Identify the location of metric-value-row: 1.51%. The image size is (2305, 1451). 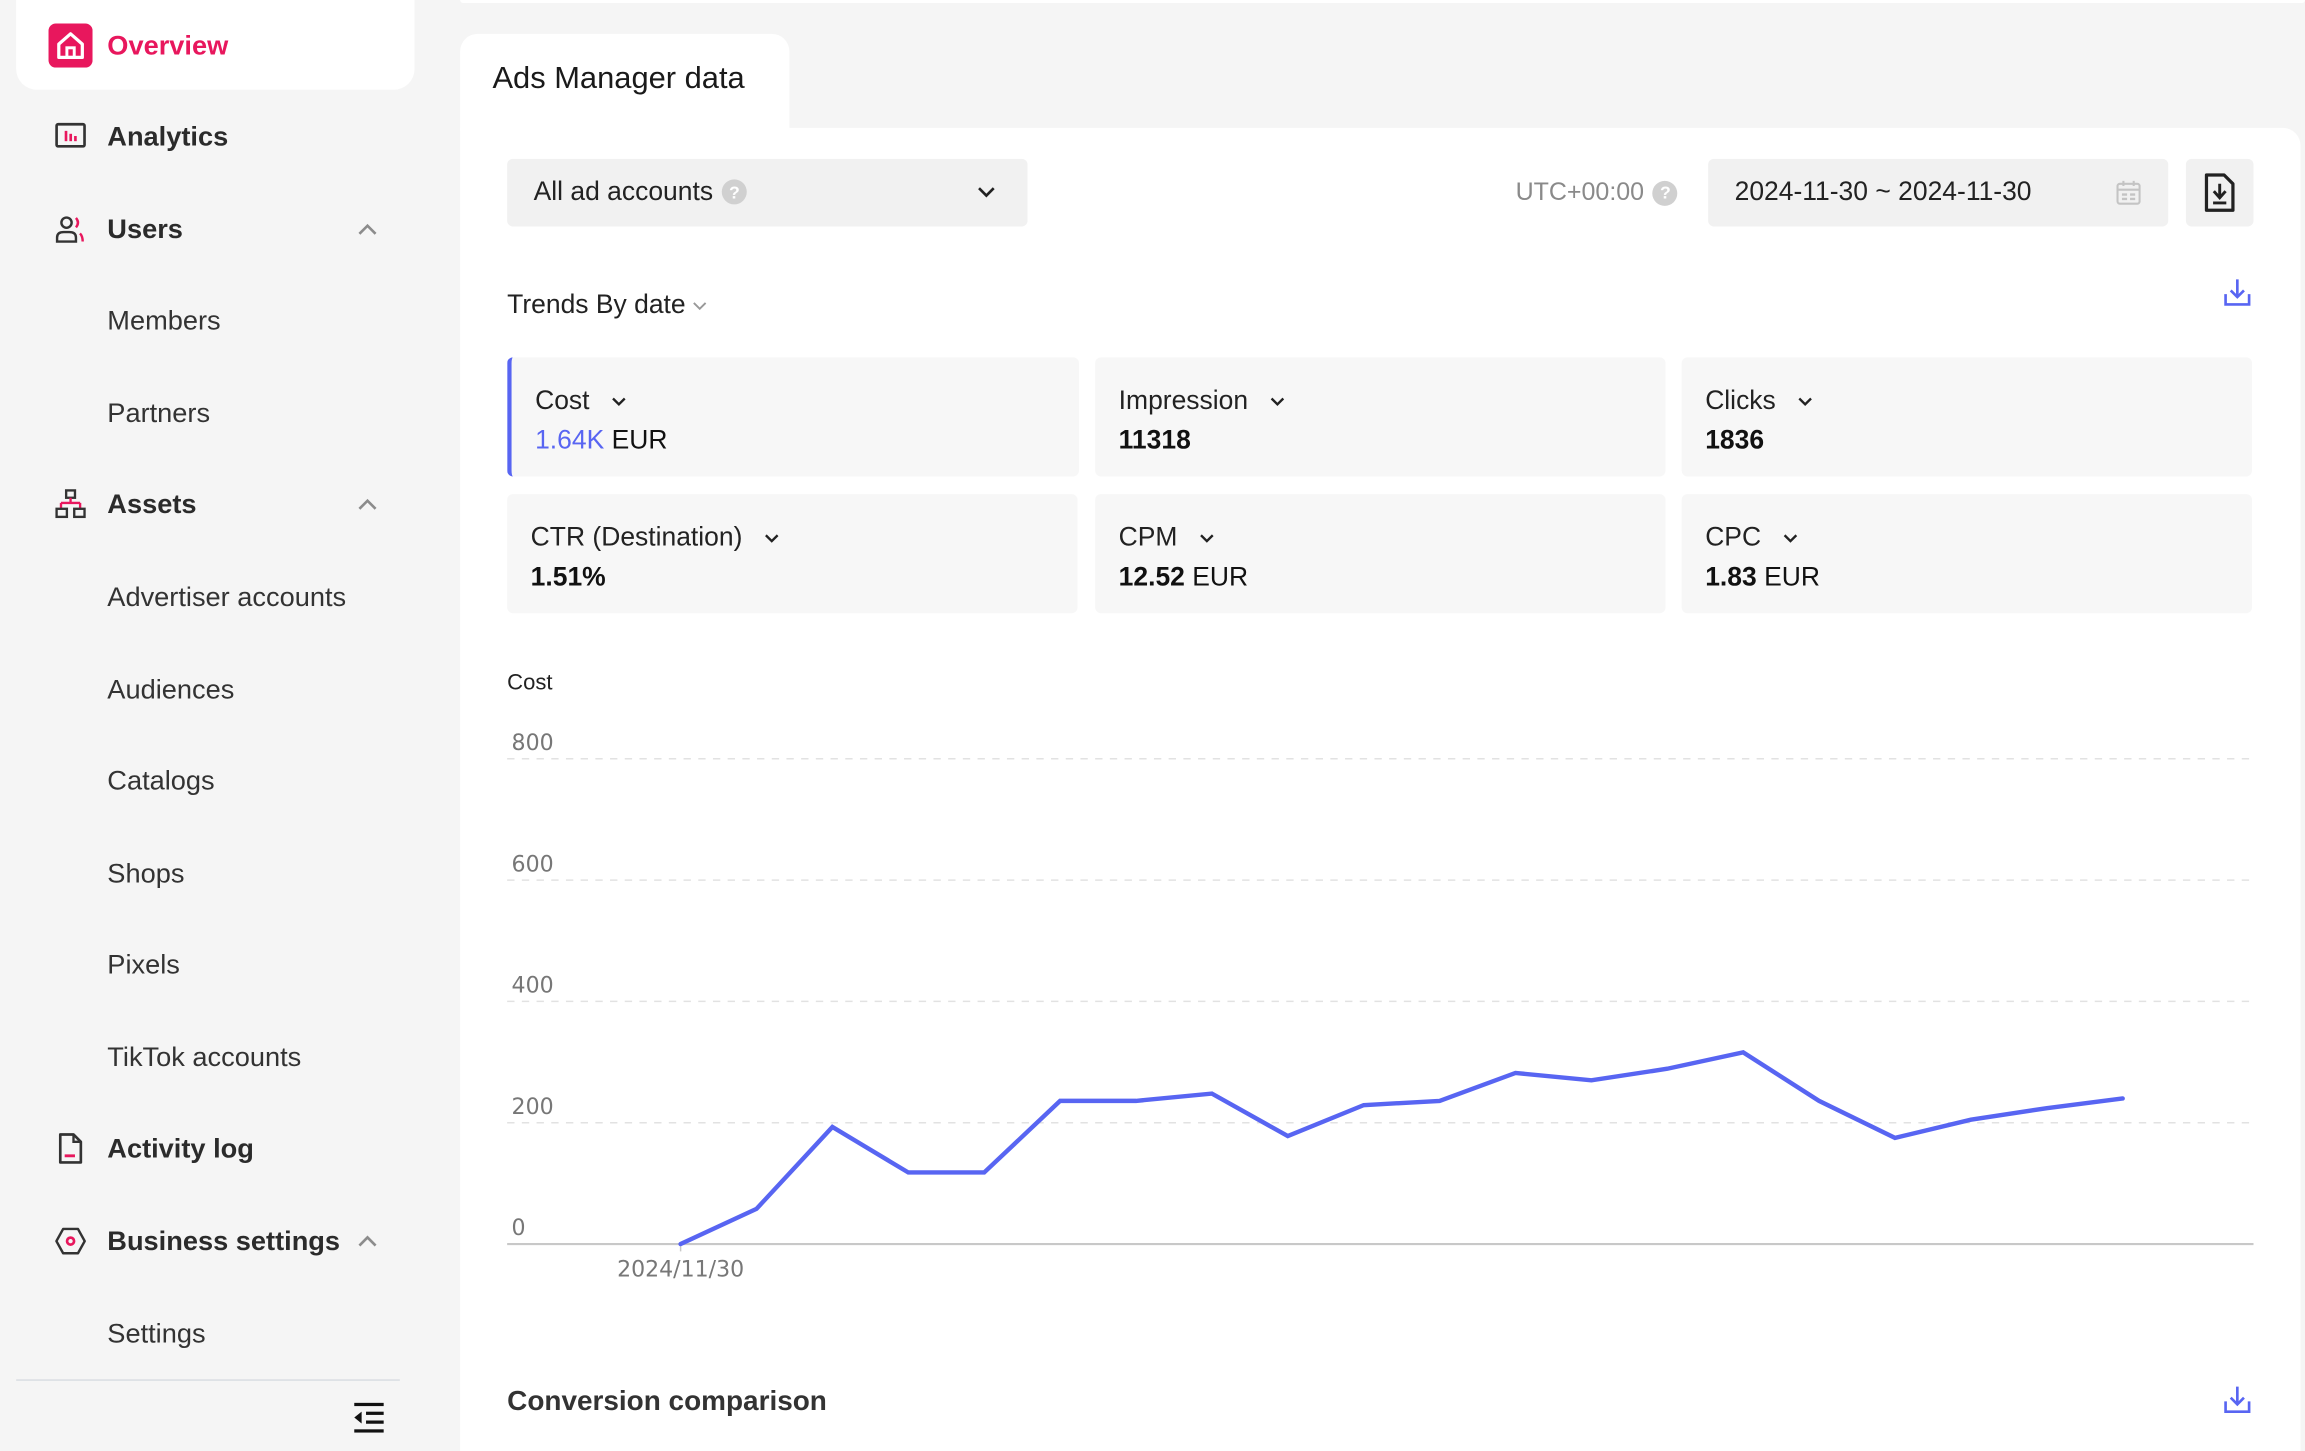
(568, 577).